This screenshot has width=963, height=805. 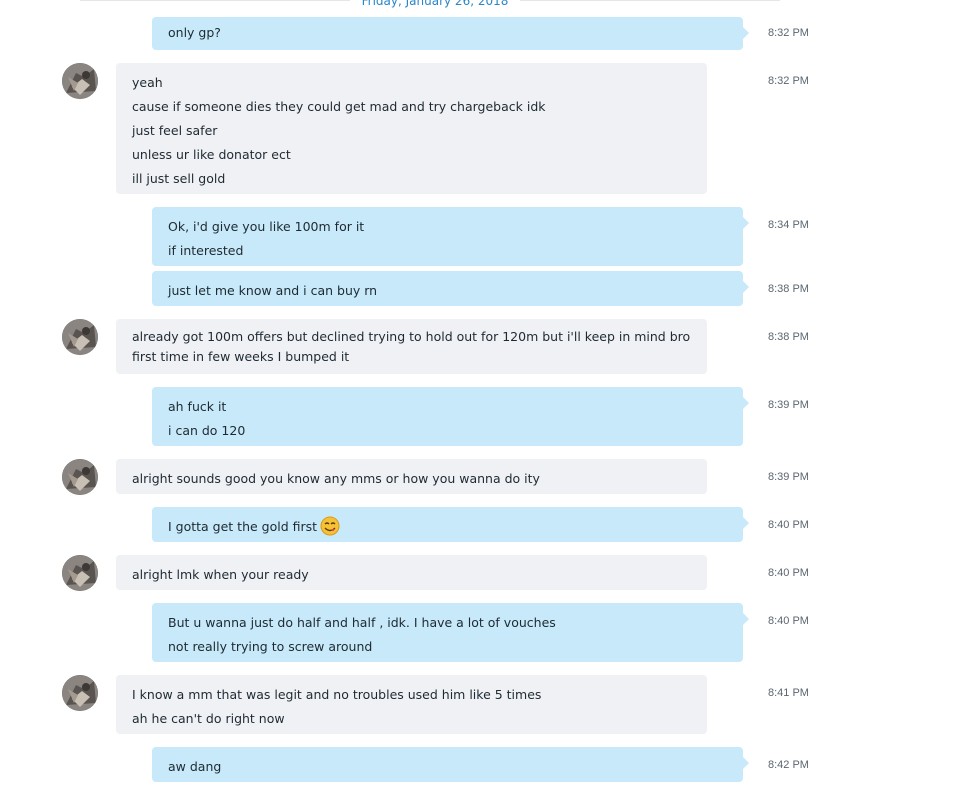 I want to click on message-timestamp: 8:34 PM, so click(x=788, y=225).